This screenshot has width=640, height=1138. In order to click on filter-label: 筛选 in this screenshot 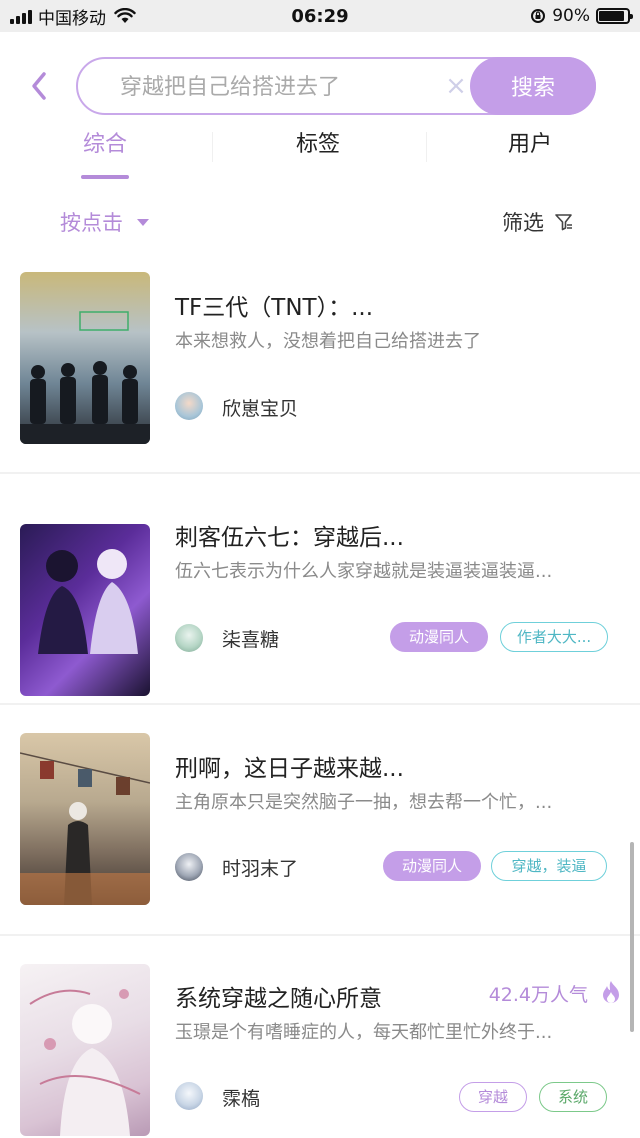, I will do `click(523, 223)`.